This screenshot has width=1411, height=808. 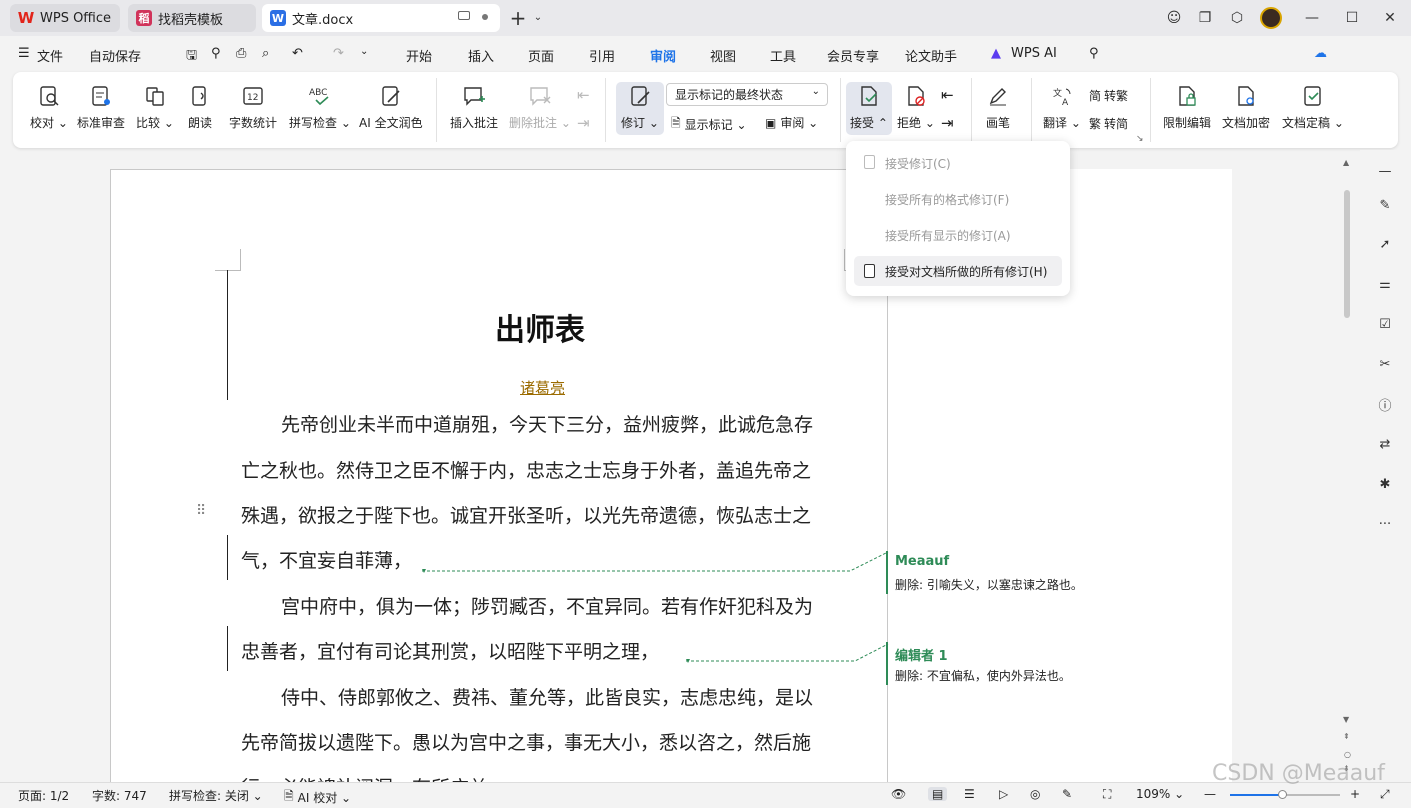 I want to click on accept-change-item: 接受修订(C), so click(x=958, y=163).